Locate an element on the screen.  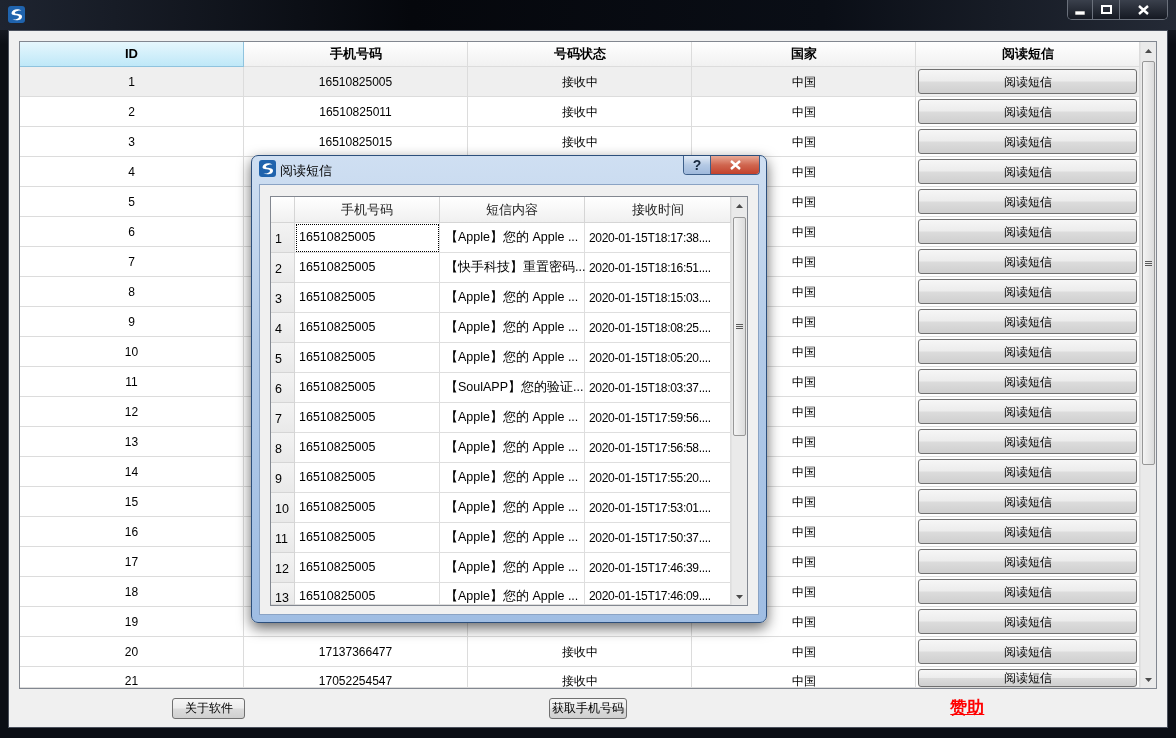
table-cell: 中国 is located at coordinates (804, 677).